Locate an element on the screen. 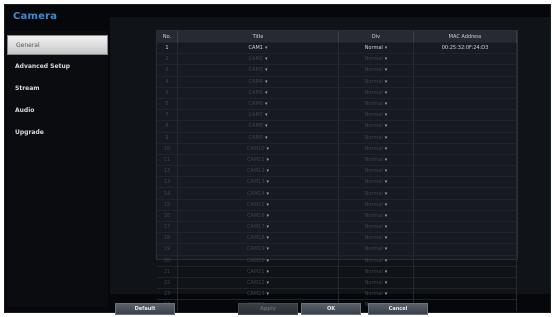  cell-title: CAM14 ▾ is located at coordinates (258, 193).